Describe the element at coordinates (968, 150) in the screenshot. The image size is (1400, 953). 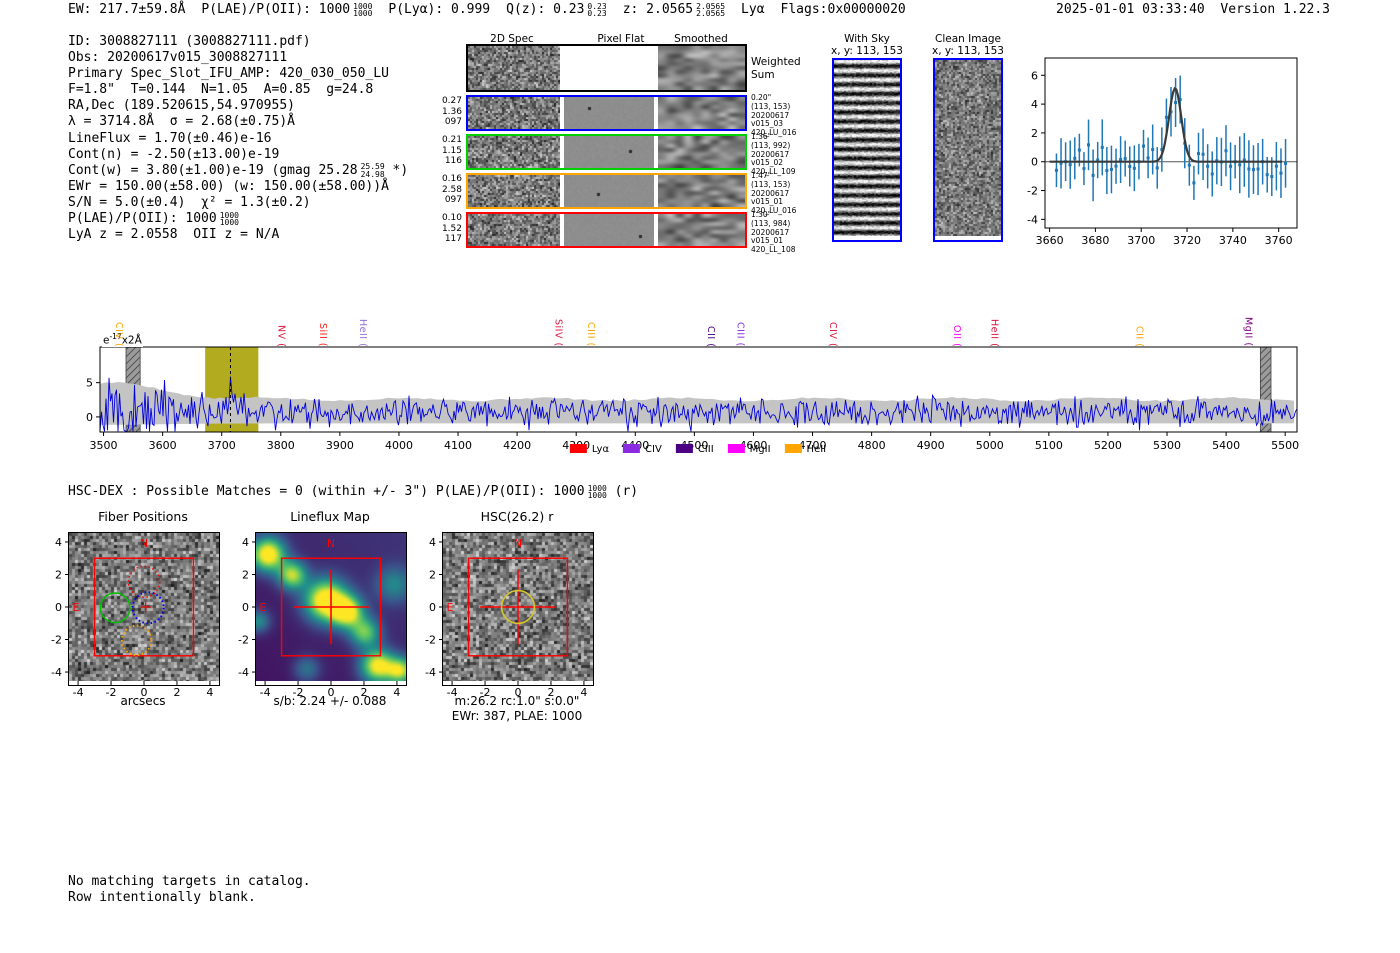
I see `clean-image` at that location.